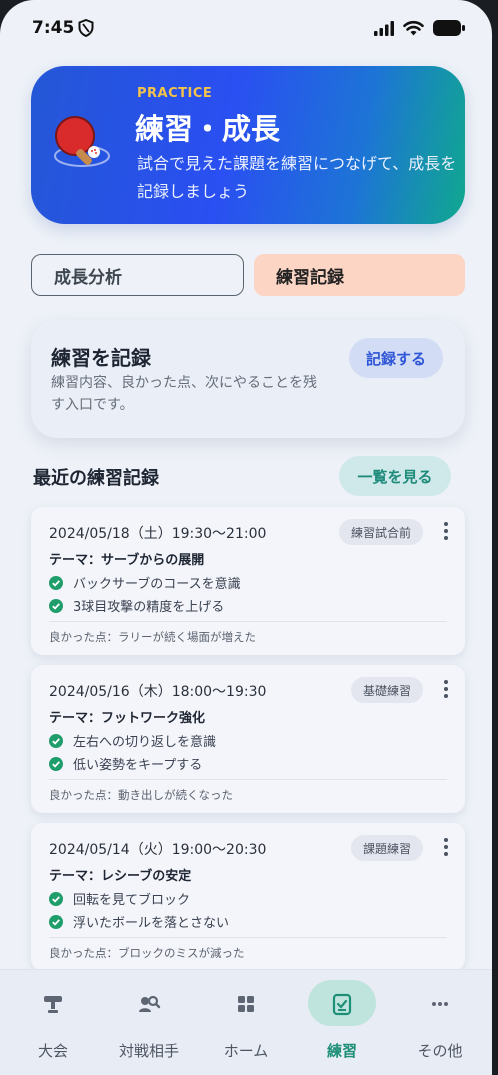  I want to click on log-good-point: 良かった点：ラリーが続く場面が増えた, so click(152, 637).